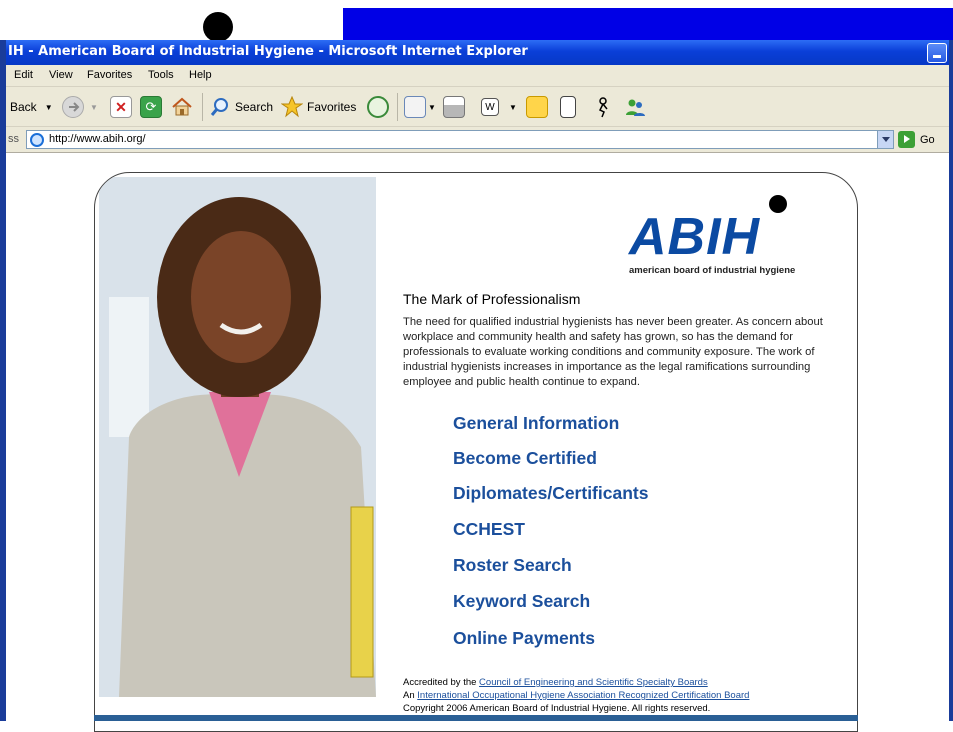 The image size is (953, 732). Describe the element at coordinates (220, 107) in the screenshot. I see `search-icon` at that location.